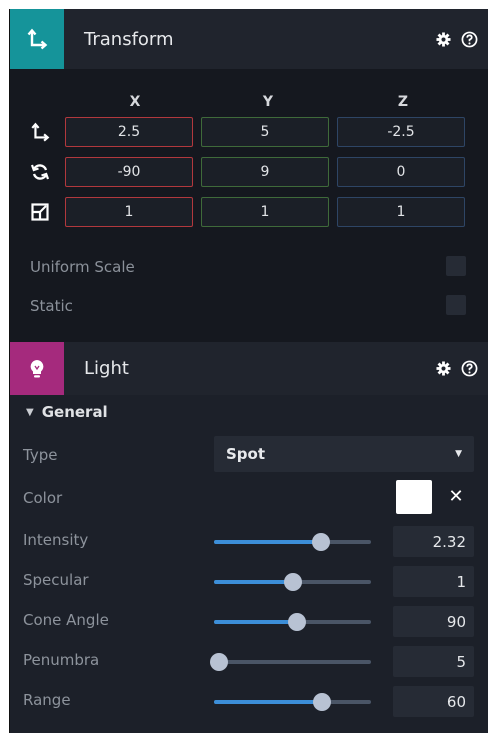 The height and width of the screenshot is (741, 498). Describe the element at coordinates (66, 620) in the screenshot. I see `property-label: Cone Angle` at that location.